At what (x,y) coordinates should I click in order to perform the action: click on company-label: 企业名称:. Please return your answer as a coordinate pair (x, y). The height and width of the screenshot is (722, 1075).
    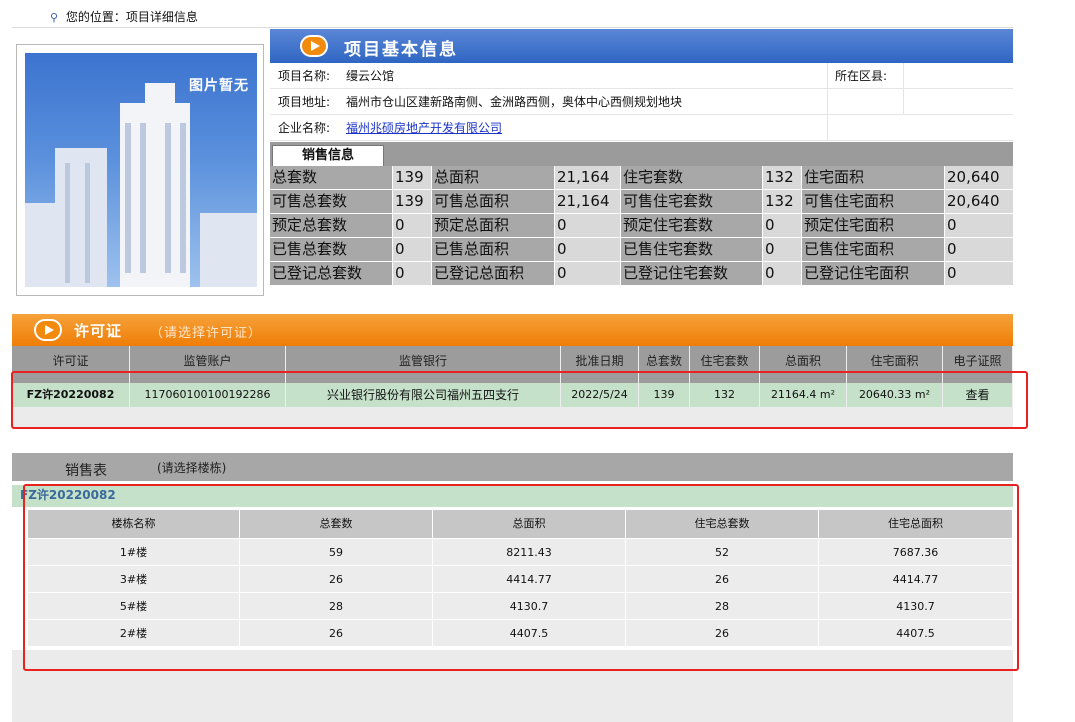
    Looking at the image, I should click on (304, 128).